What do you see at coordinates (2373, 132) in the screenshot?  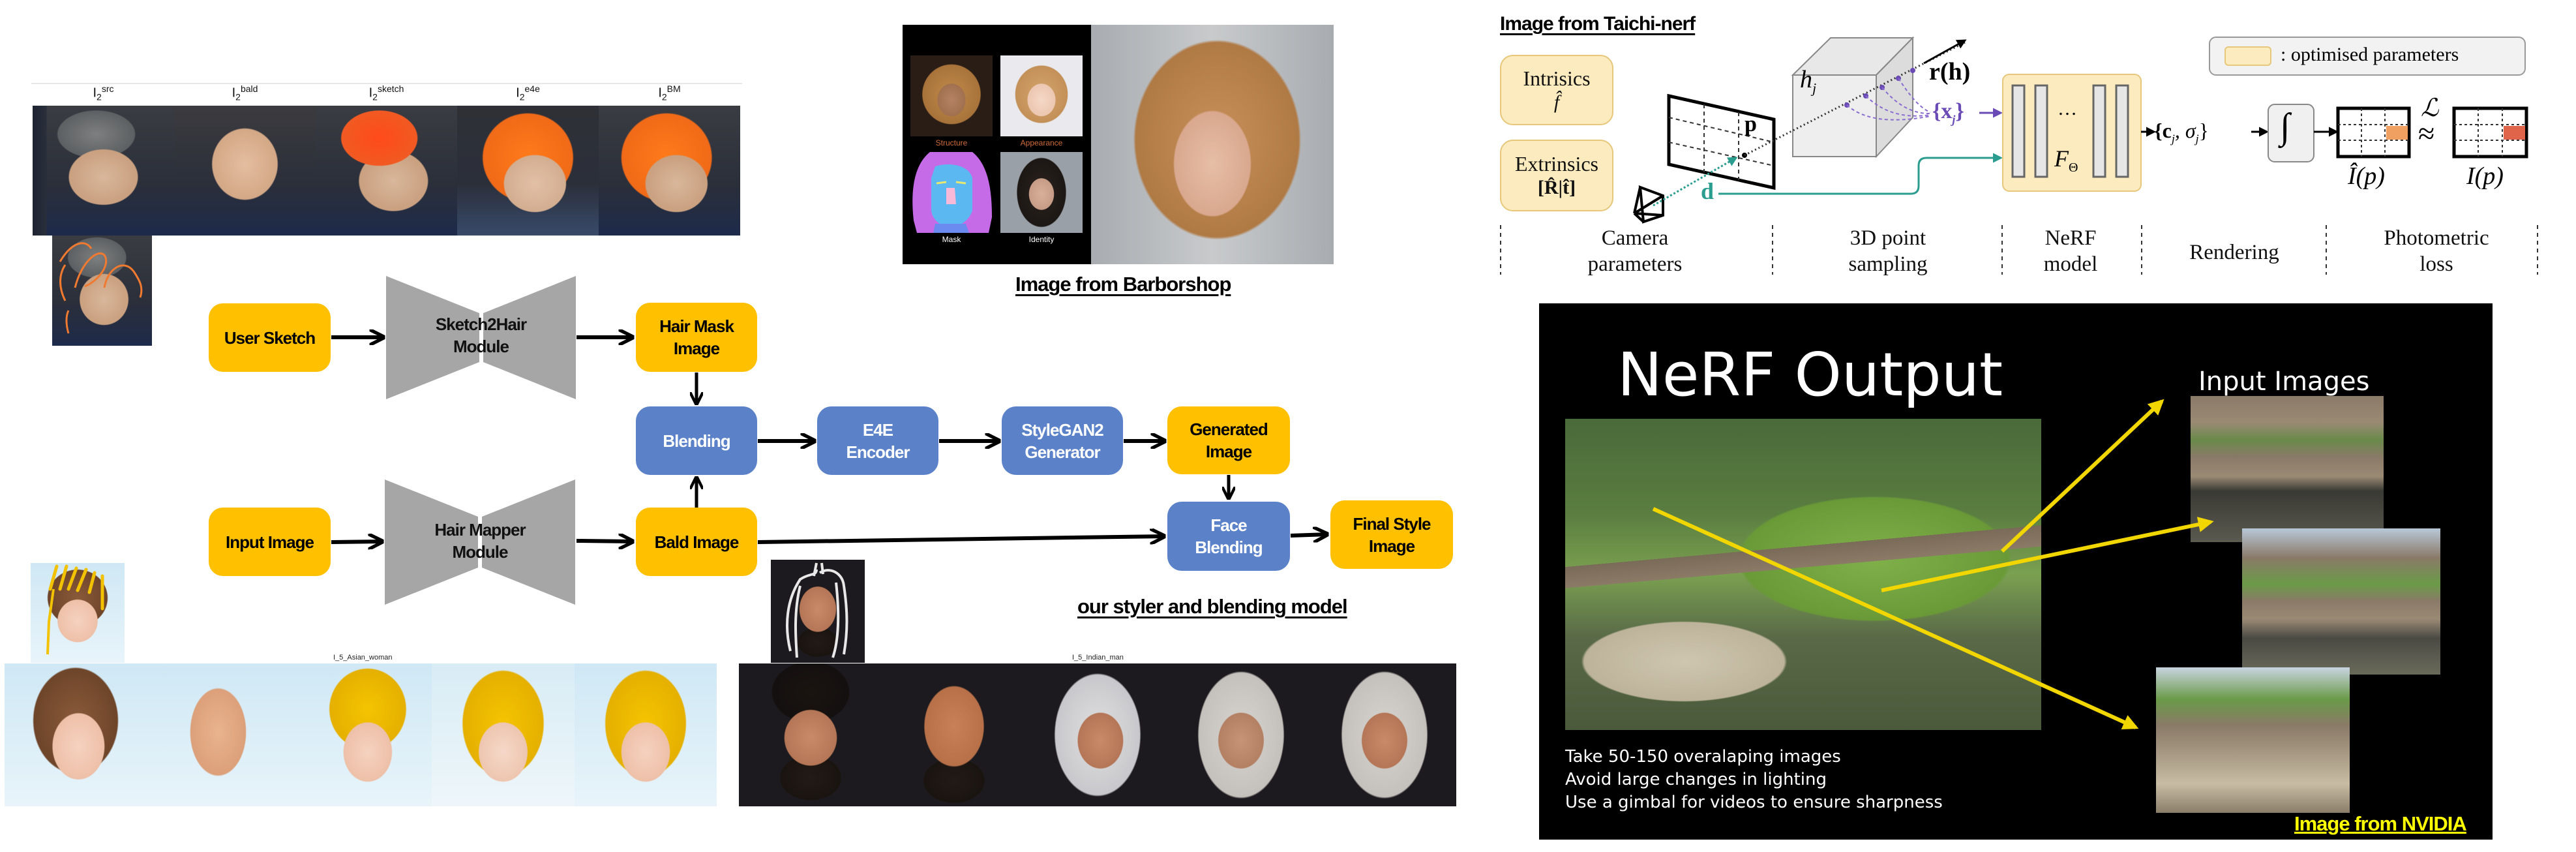 I see `rendered-image-grid` at bounding box center [2373, 132].